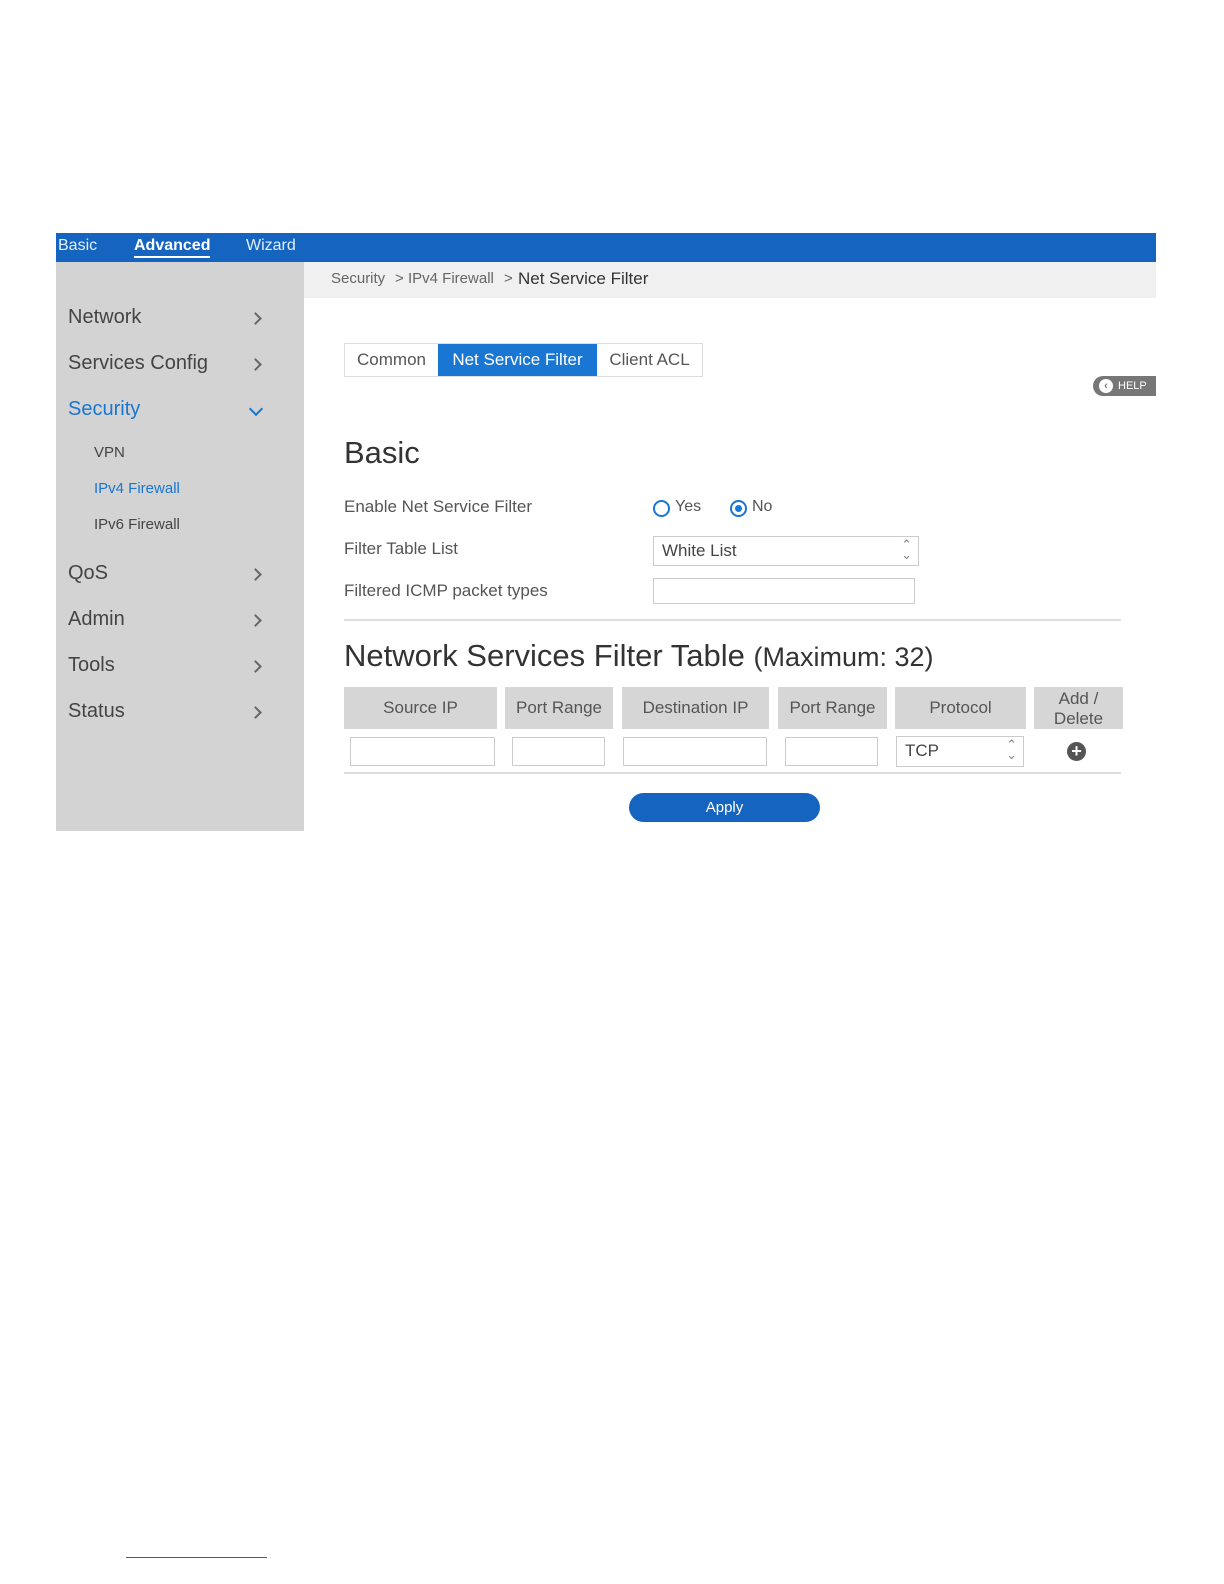 This screenshot has height=1584, width=1224. What do you see at coordinates (138, 363) in the screenshot?
I see `sidebar-item-label: Services Config` at bounding box center [138, 363].